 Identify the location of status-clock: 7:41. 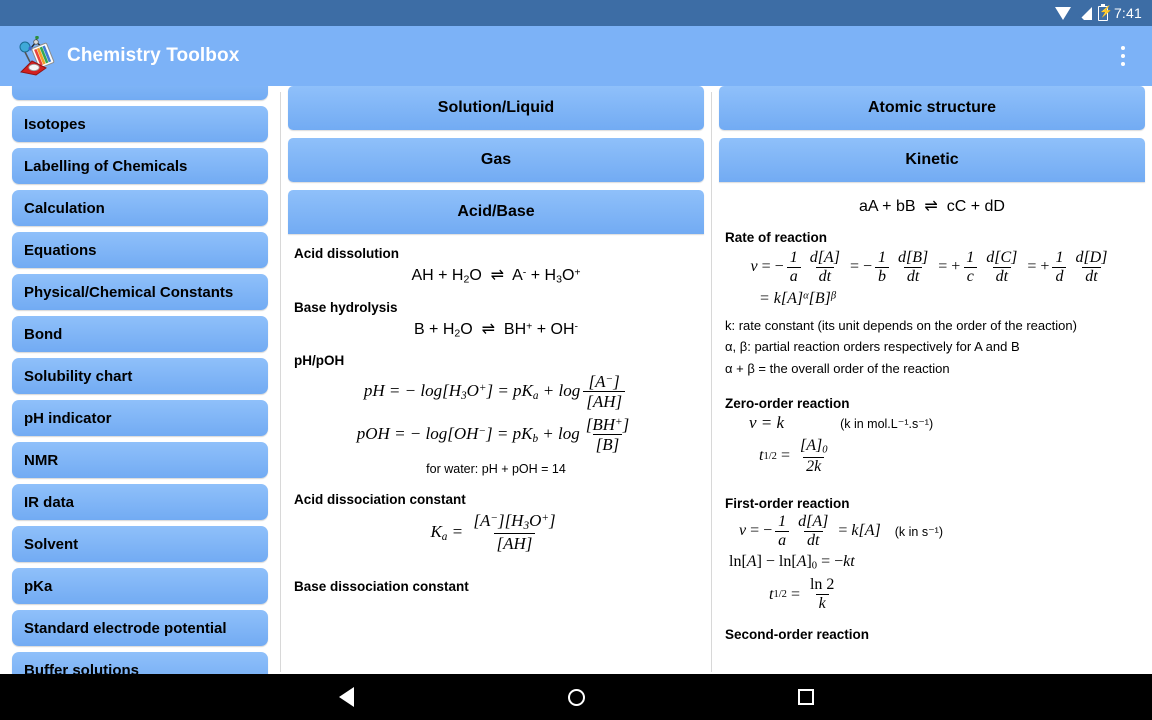
(1127, 13).